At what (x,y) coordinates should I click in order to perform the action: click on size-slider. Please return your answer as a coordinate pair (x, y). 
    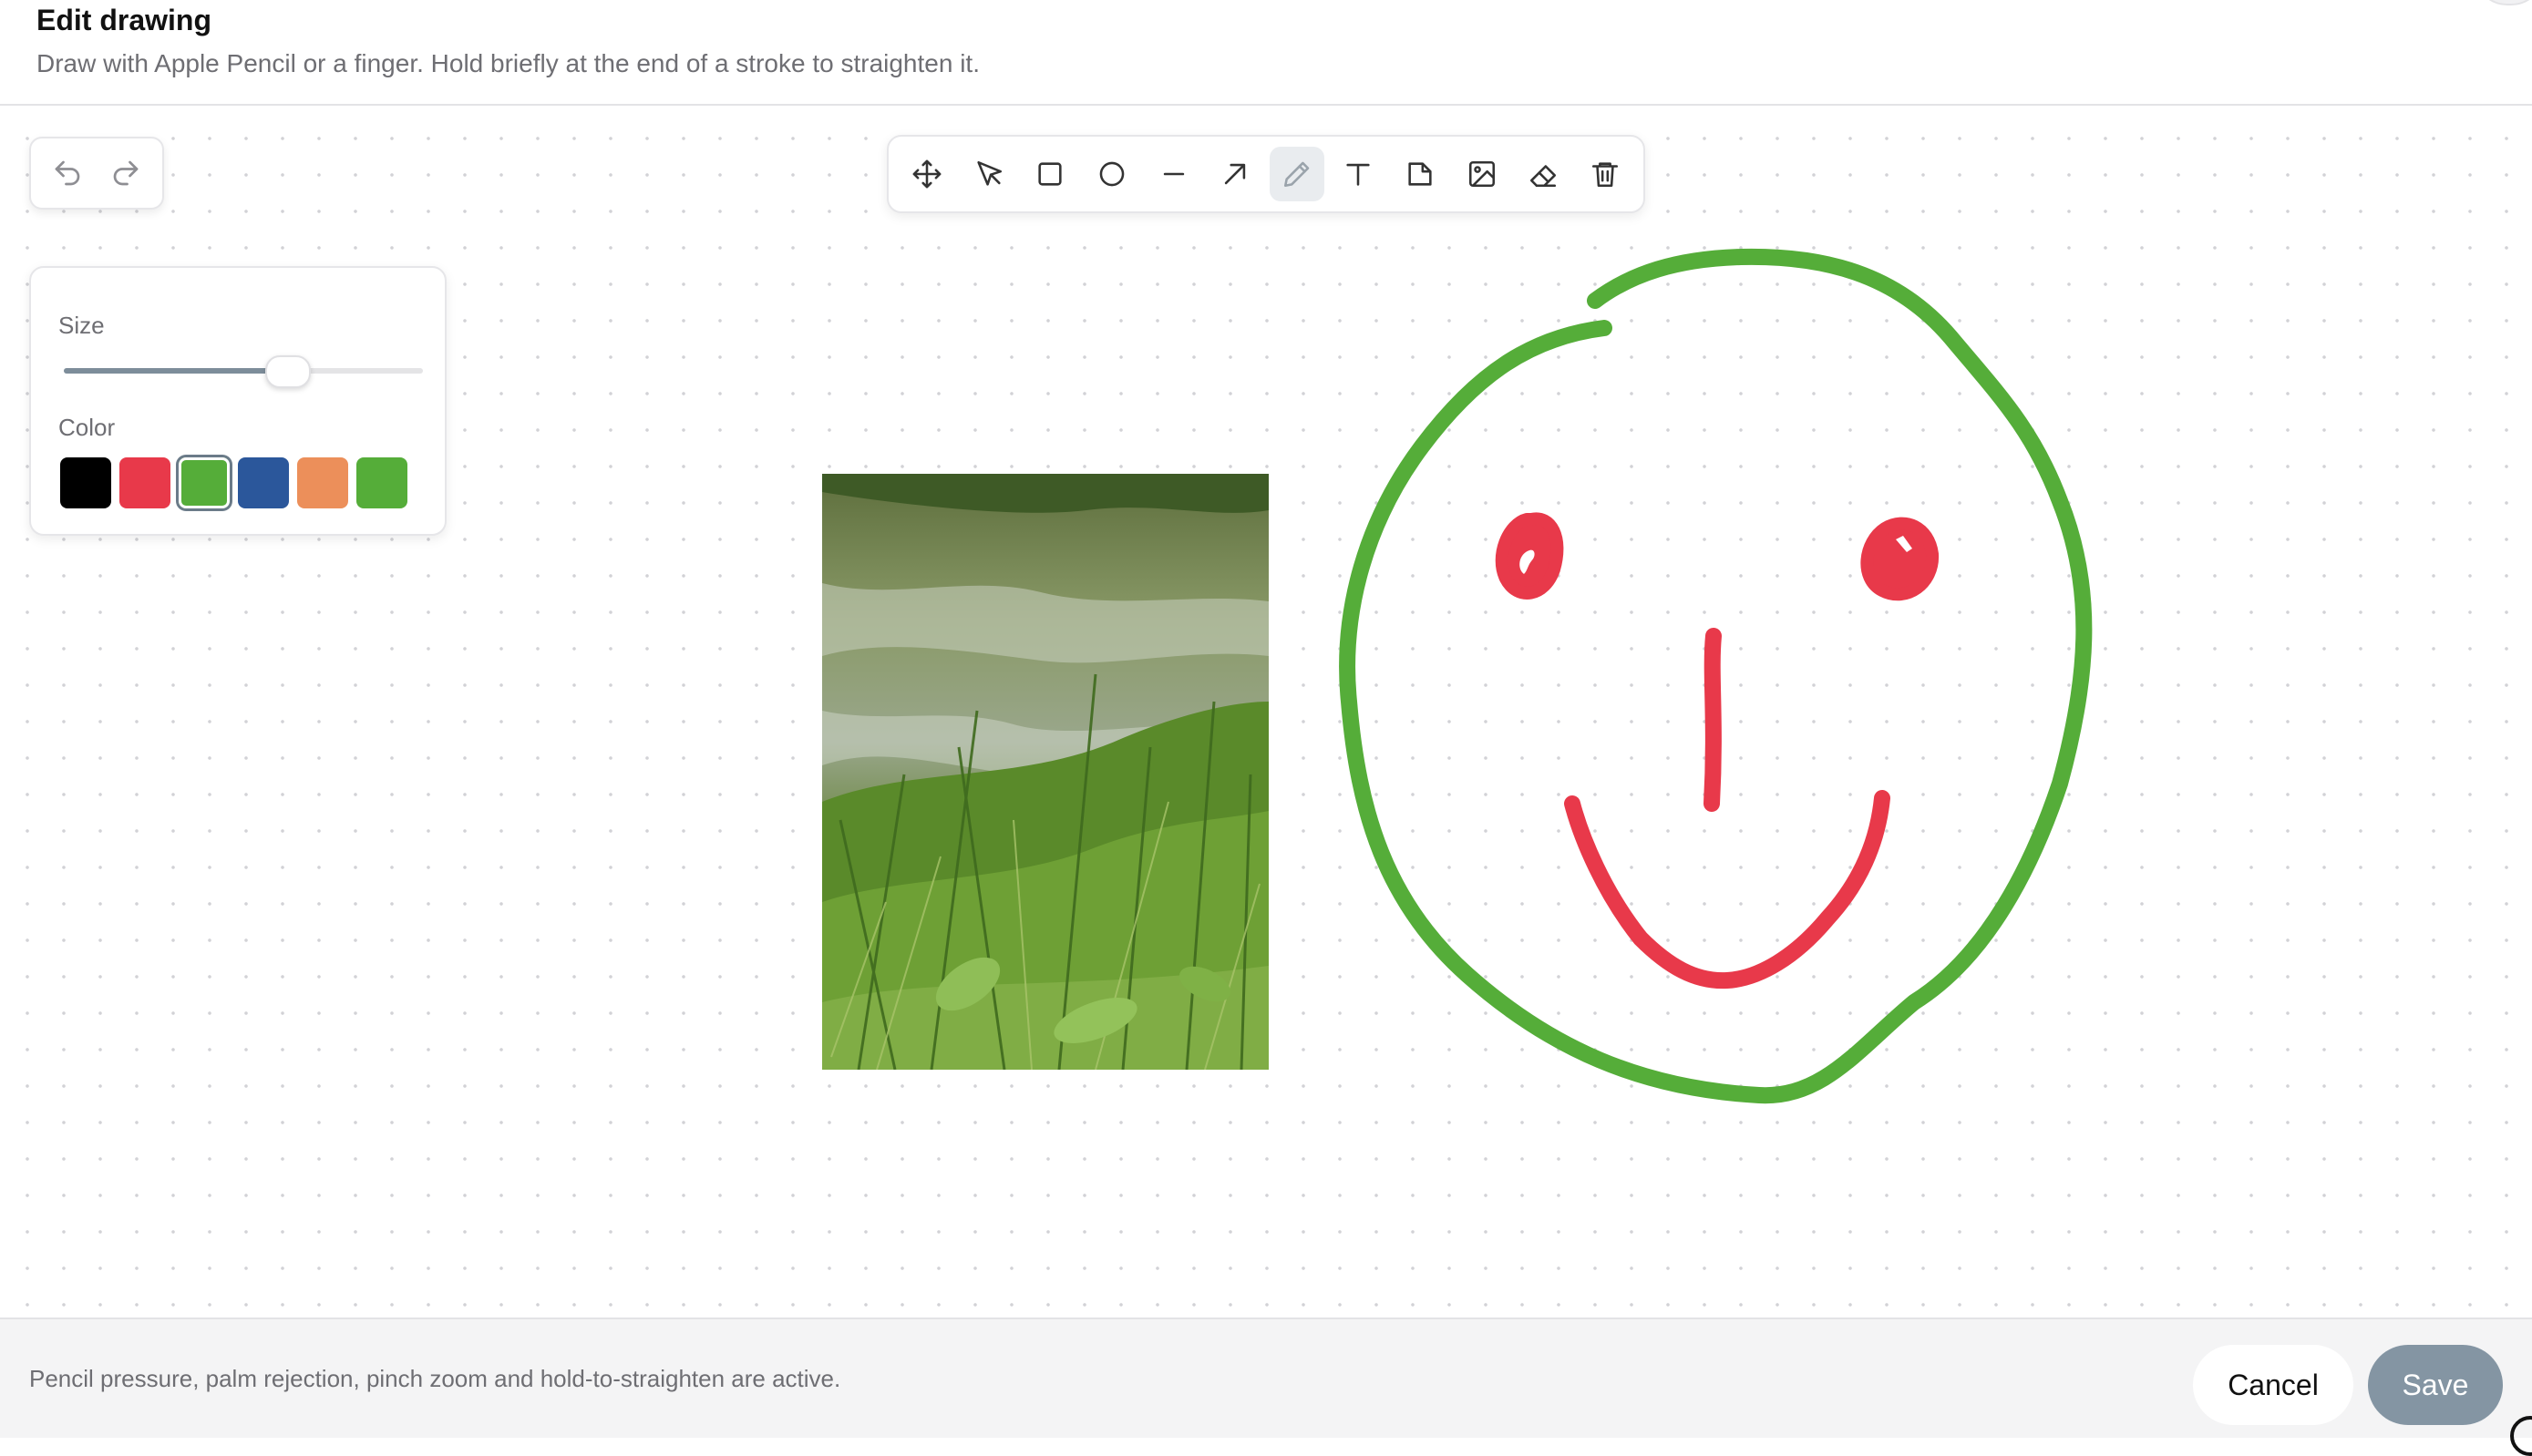
    Looking at the image, I should click on (243, 371).